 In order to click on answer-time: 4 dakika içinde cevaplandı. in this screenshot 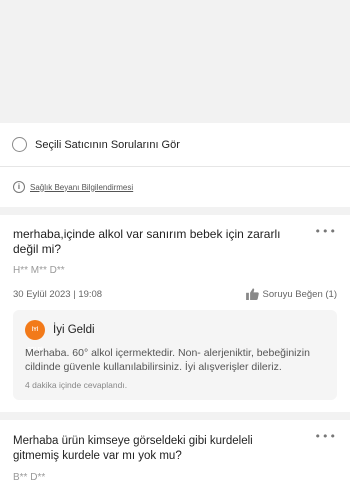, I will do `click(76, 385)`.